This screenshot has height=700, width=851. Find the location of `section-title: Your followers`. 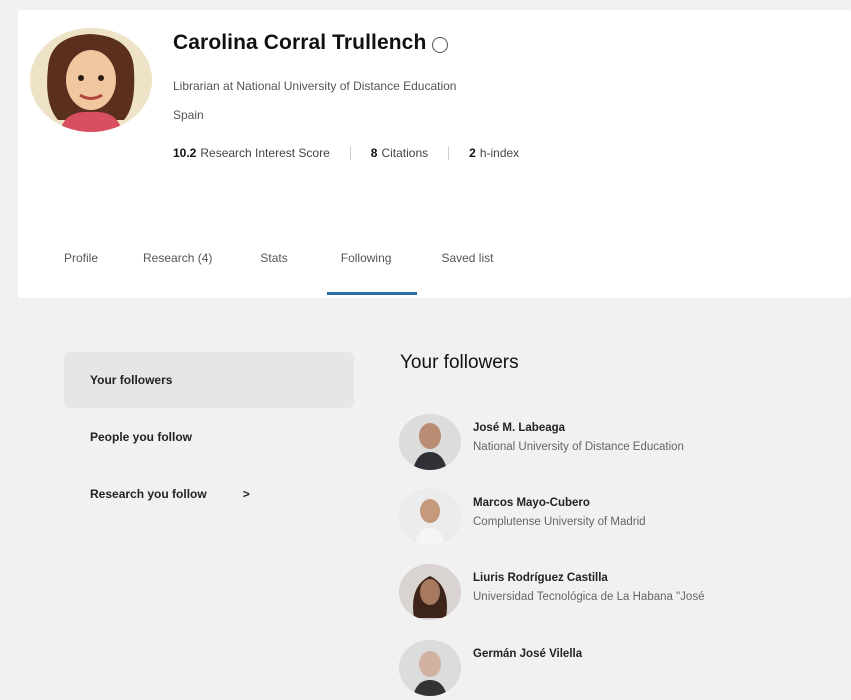

section-title: Your followers is located at coordinates (459, 362).